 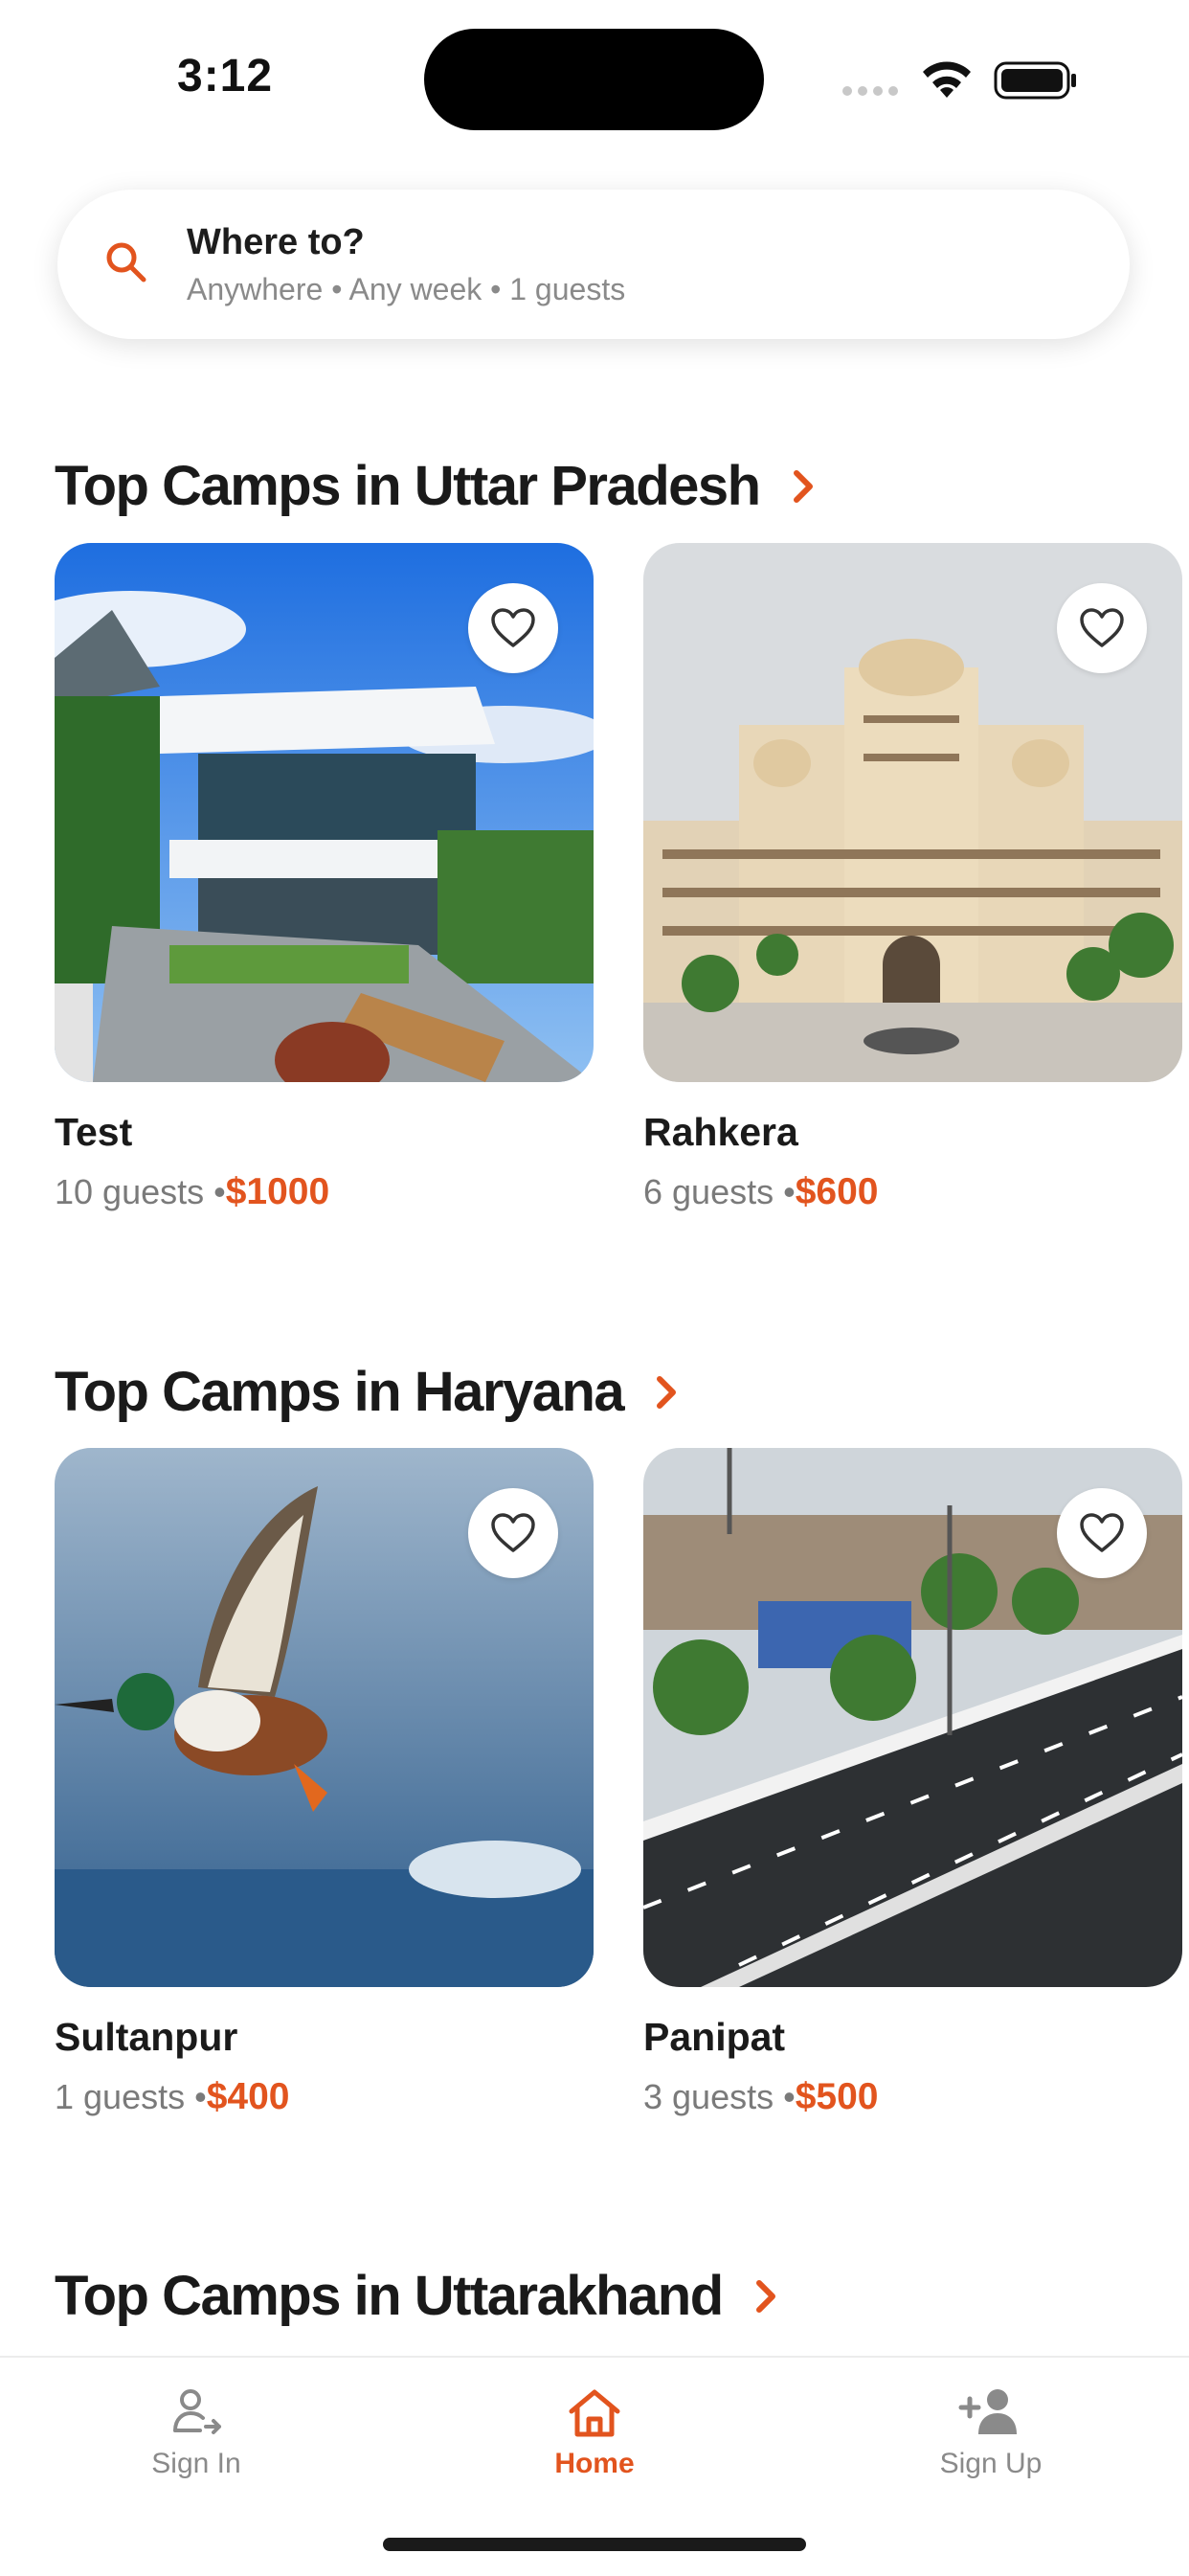 I want to click on tab-home: Home, so click(x=594, y=2433).